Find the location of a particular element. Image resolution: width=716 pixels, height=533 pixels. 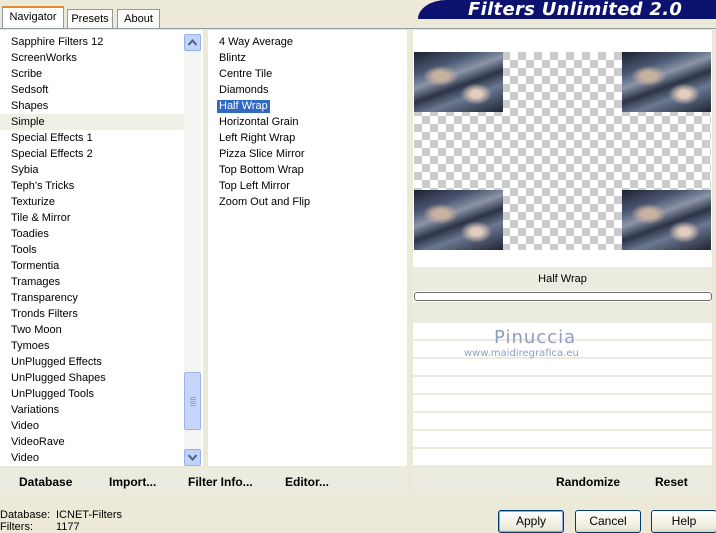

filter-item: Centre Tile is located at coordinates (307, 74).